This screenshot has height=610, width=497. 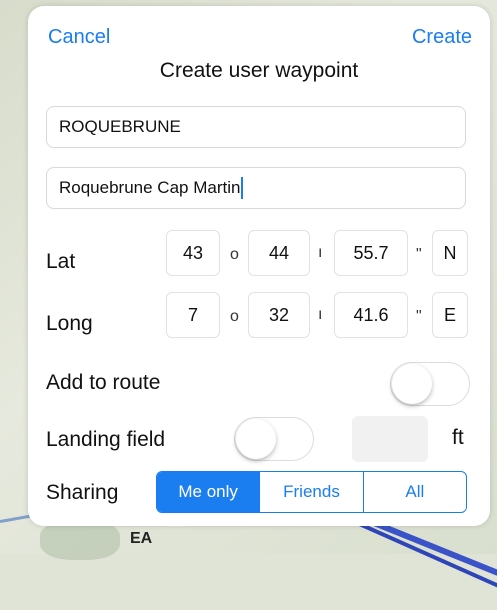 I want to click on sharing-option-all: All, so click(x=414, y=492).